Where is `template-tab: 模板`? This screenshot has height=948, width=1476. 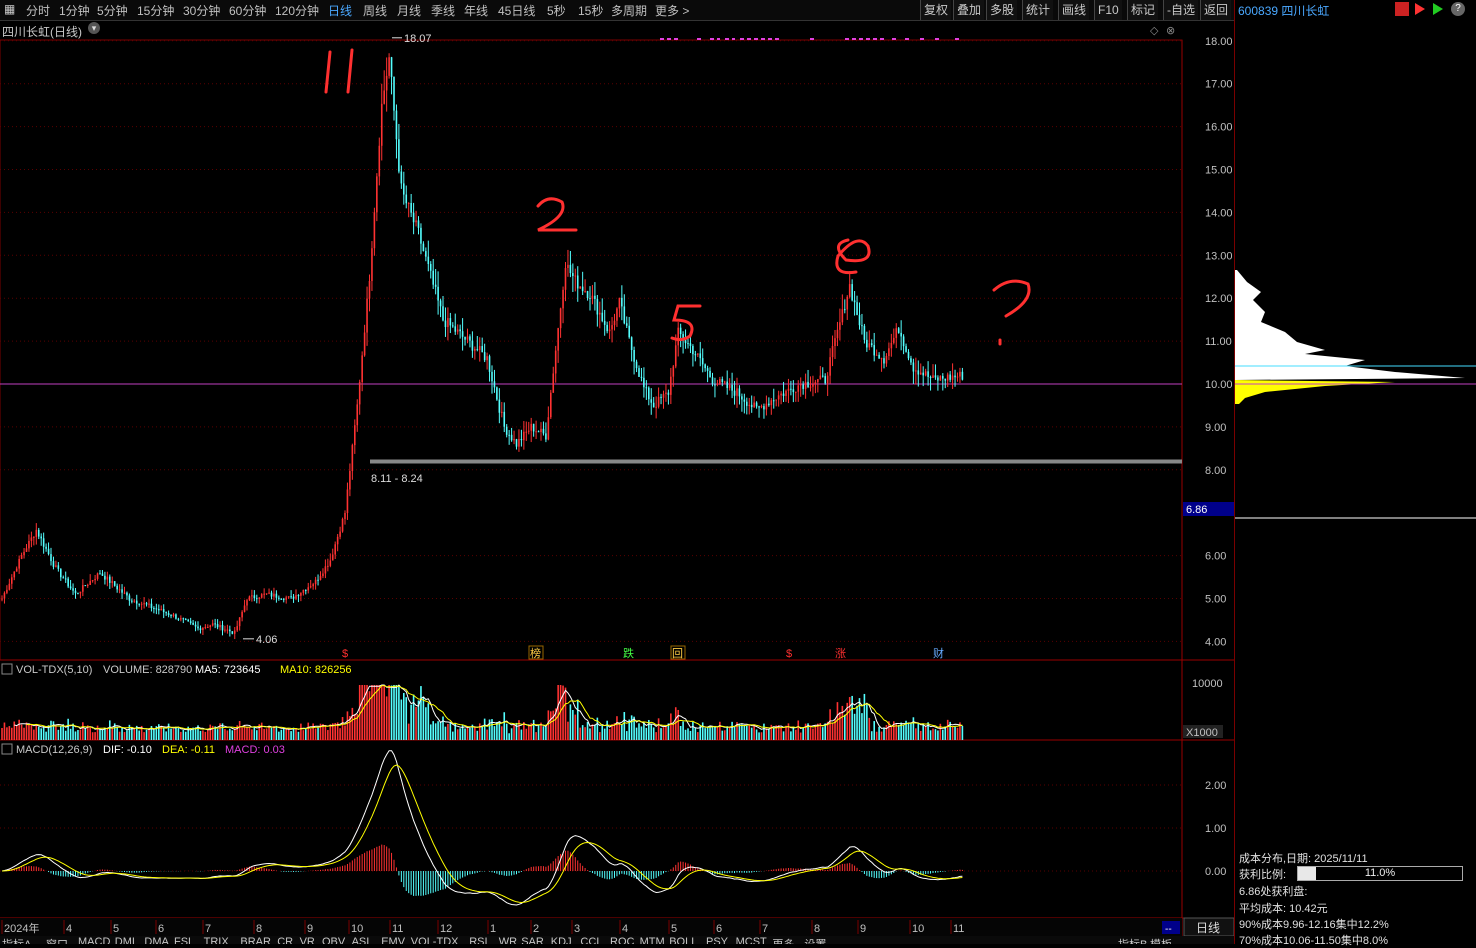 template-tab: 模板 is located at coordinates (1161, 940).